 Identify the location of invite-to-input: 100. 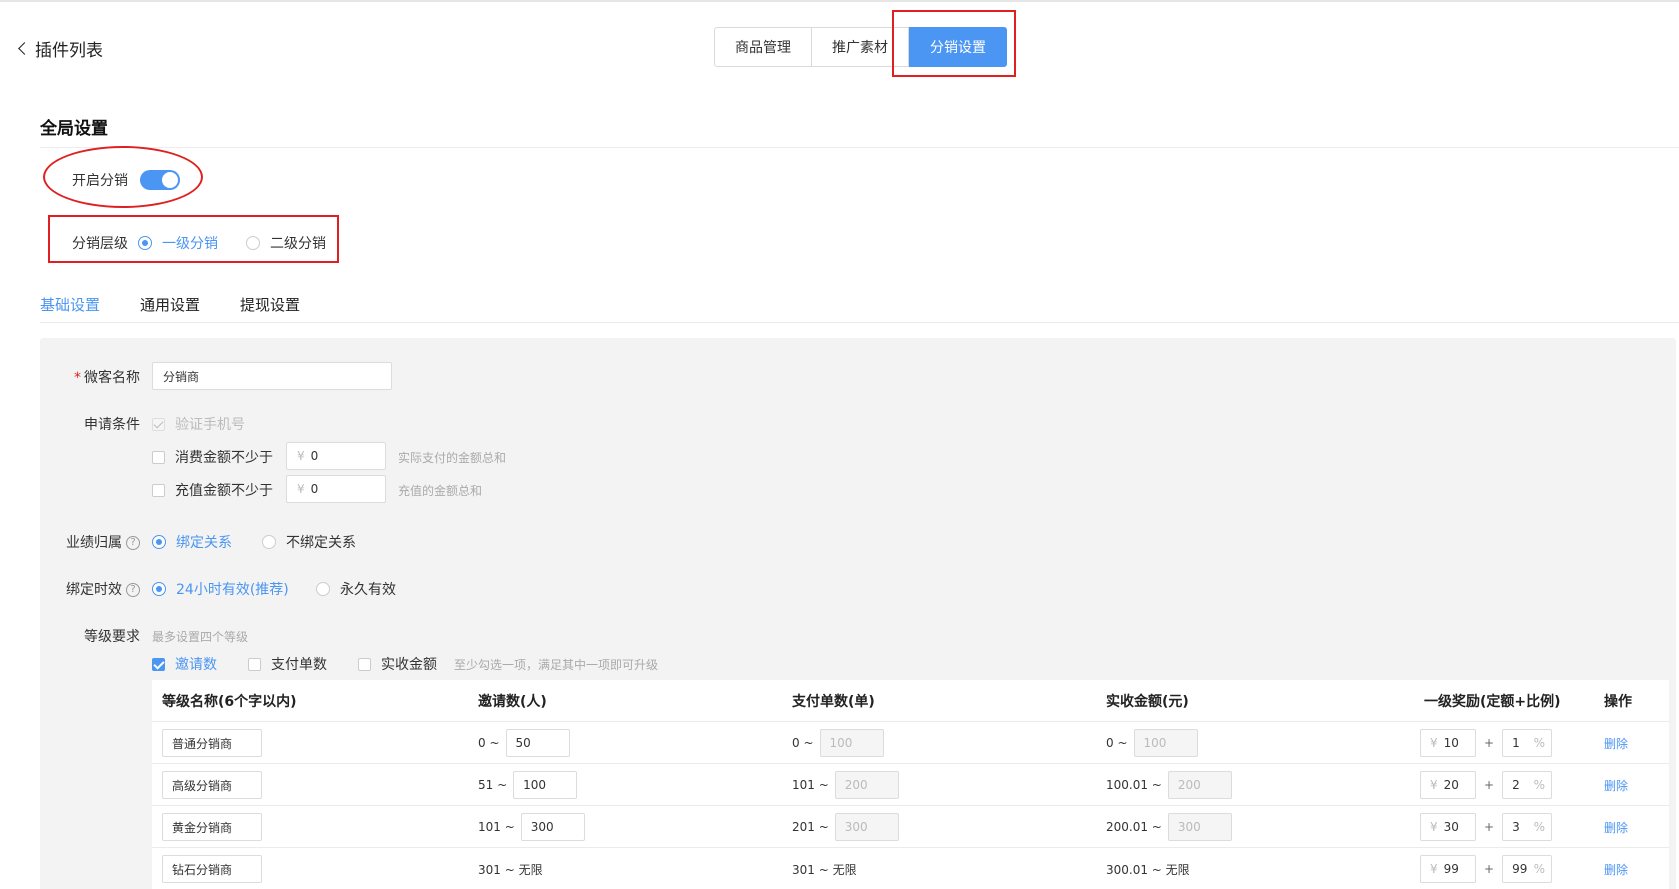
(545, 785).